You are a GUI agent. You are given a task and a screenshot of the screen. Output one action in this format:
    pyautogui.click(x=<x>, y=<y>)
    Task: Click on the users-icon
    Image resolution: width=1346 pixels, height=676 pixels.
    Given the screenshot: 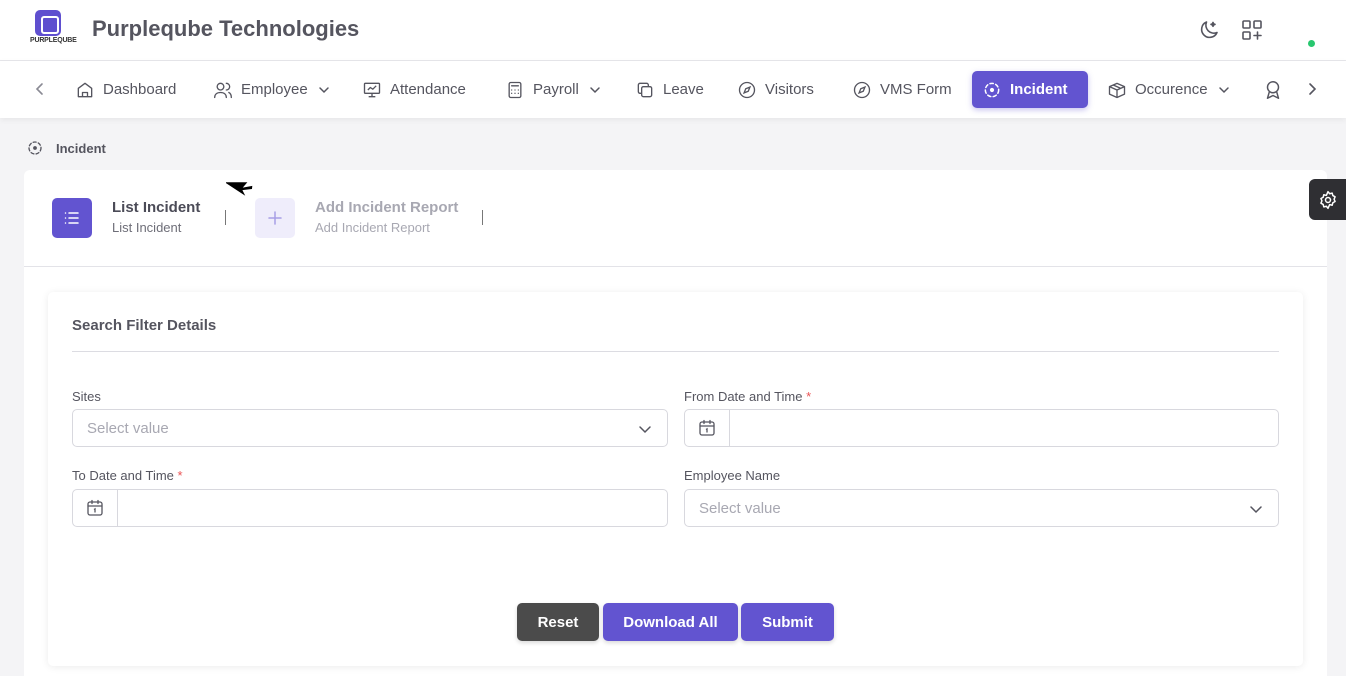 What is the action you would take?
    pyautogui.click(x=223, y=90)
    